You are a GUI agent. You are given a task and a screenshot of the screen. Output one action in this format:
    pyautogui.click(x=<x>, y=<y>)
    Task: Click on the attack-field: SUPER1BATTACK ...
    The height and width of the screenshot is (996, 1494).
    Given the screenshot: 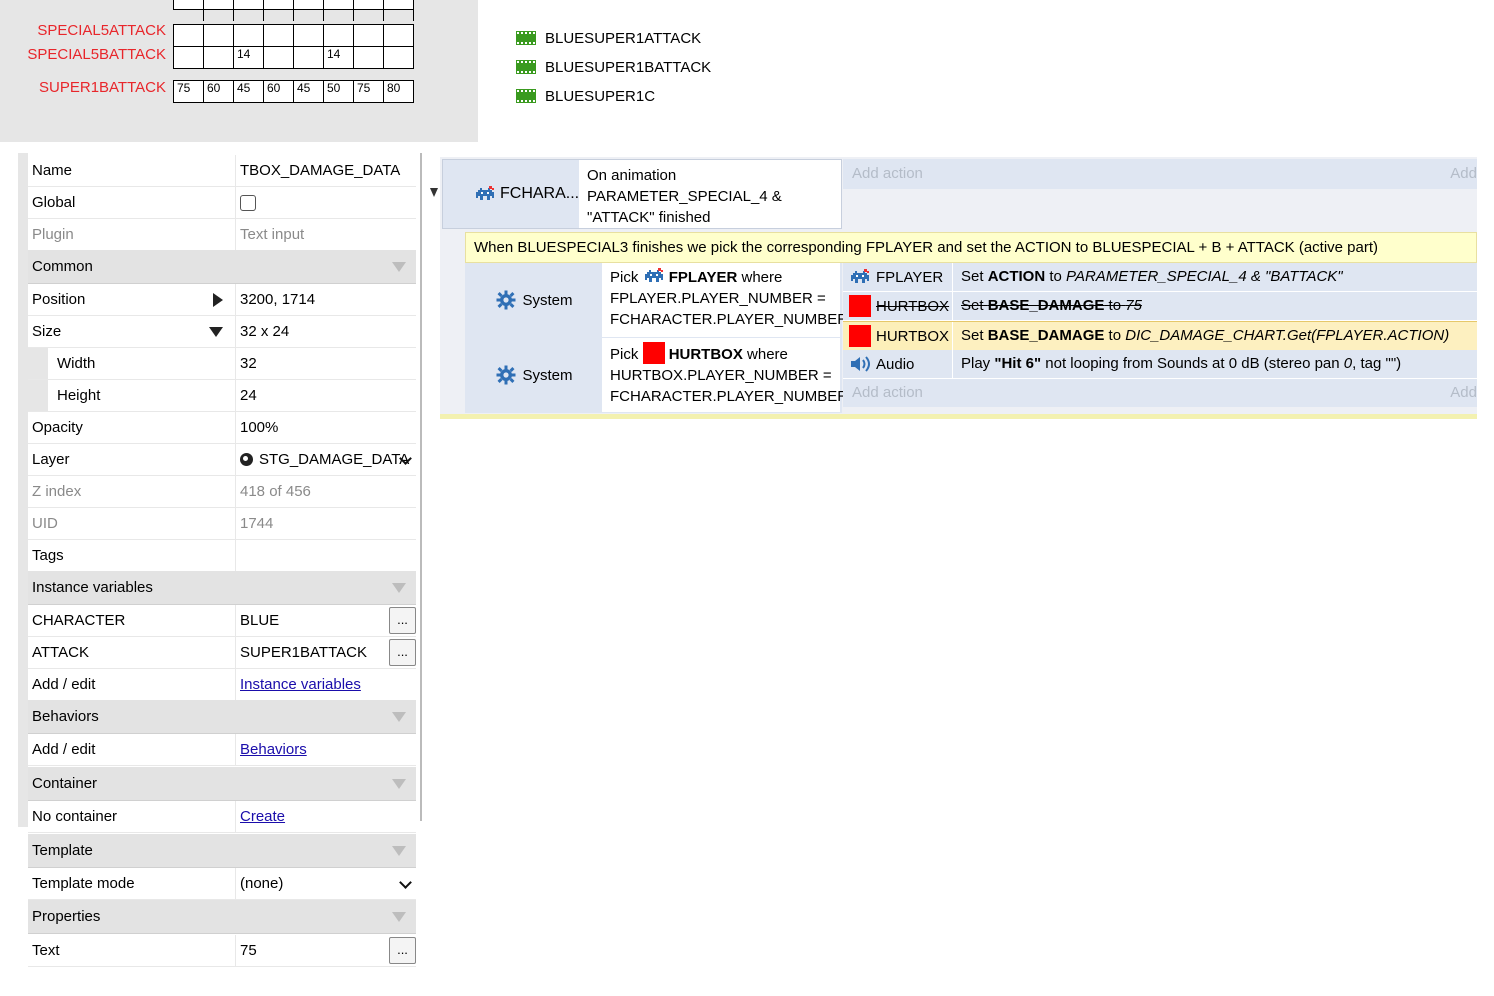 What is the action you would take?
    pyautogui.click(x=325, y=652)
    